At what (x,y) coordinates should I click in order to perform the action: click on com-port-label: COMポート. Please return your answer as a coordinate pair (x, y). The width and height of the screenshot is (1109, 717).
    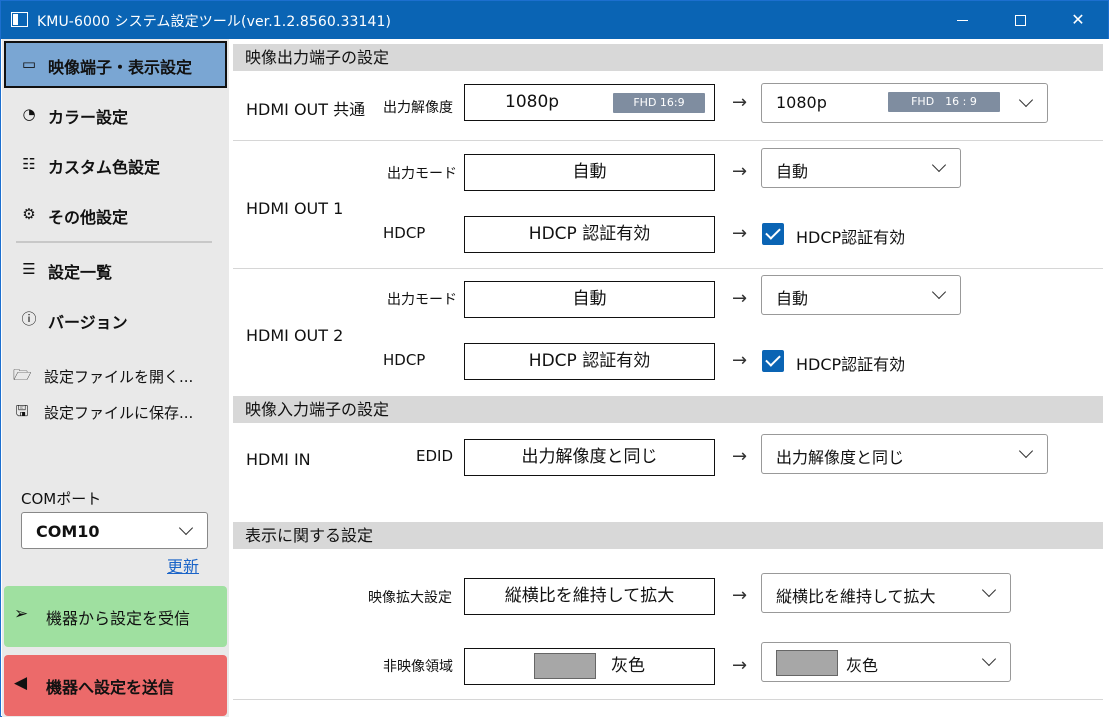
    Looking at the image, I should click on (61, 499).